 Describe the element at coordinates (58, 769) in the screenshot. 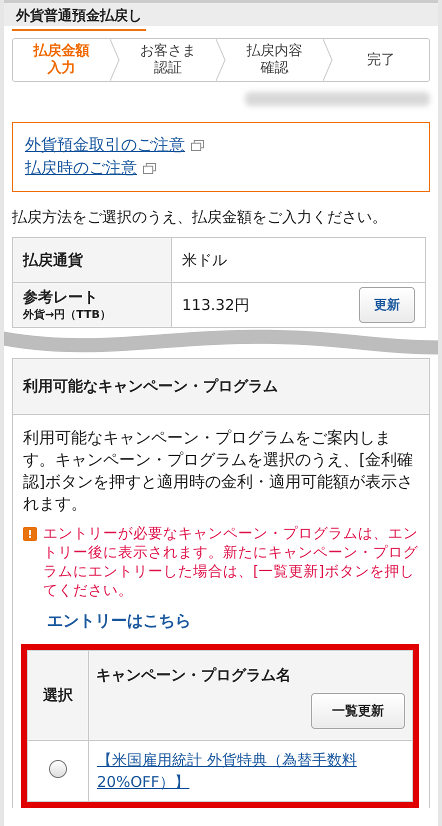

I see `radio-button` at that location.